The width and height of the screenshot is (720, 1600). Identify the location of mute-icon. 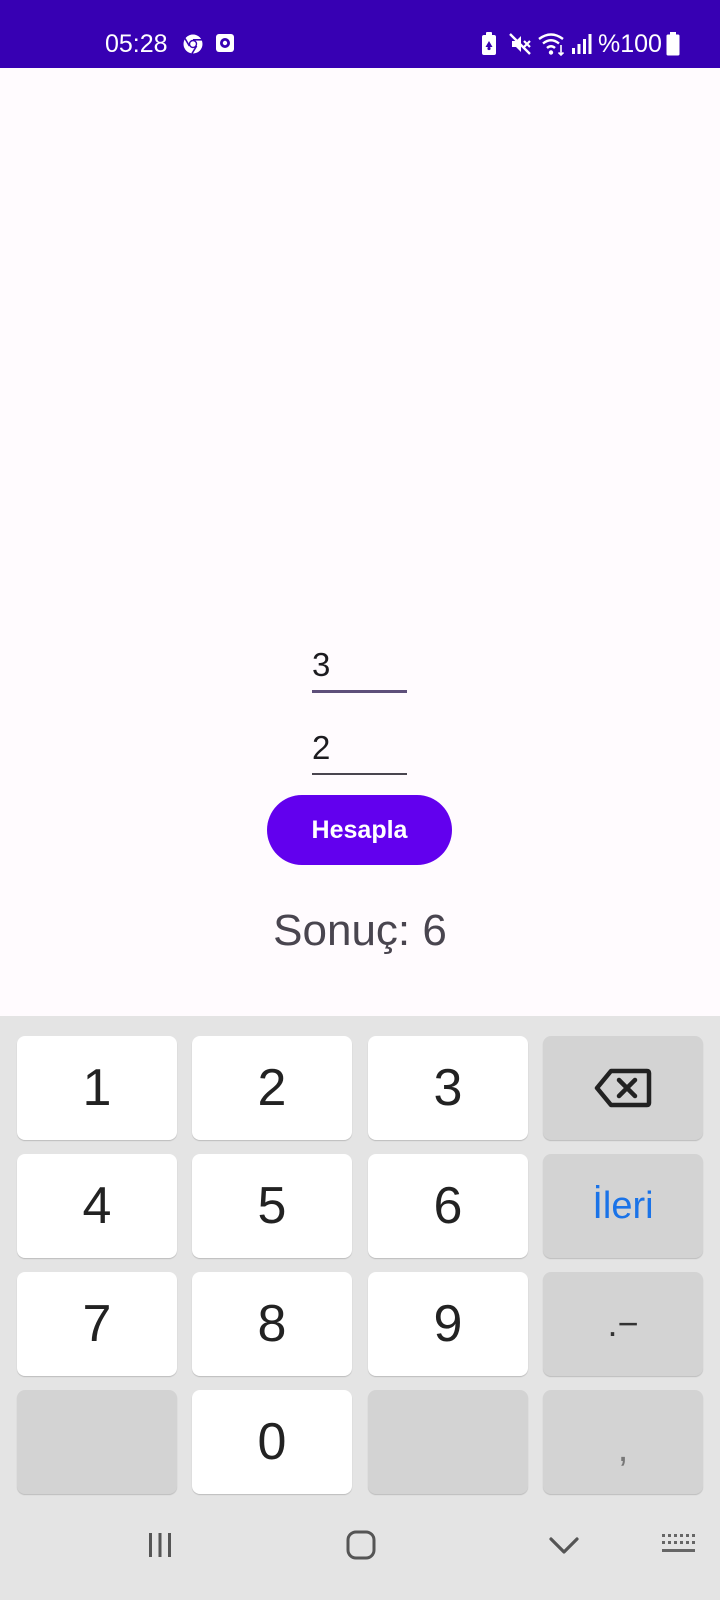
(520, 44).